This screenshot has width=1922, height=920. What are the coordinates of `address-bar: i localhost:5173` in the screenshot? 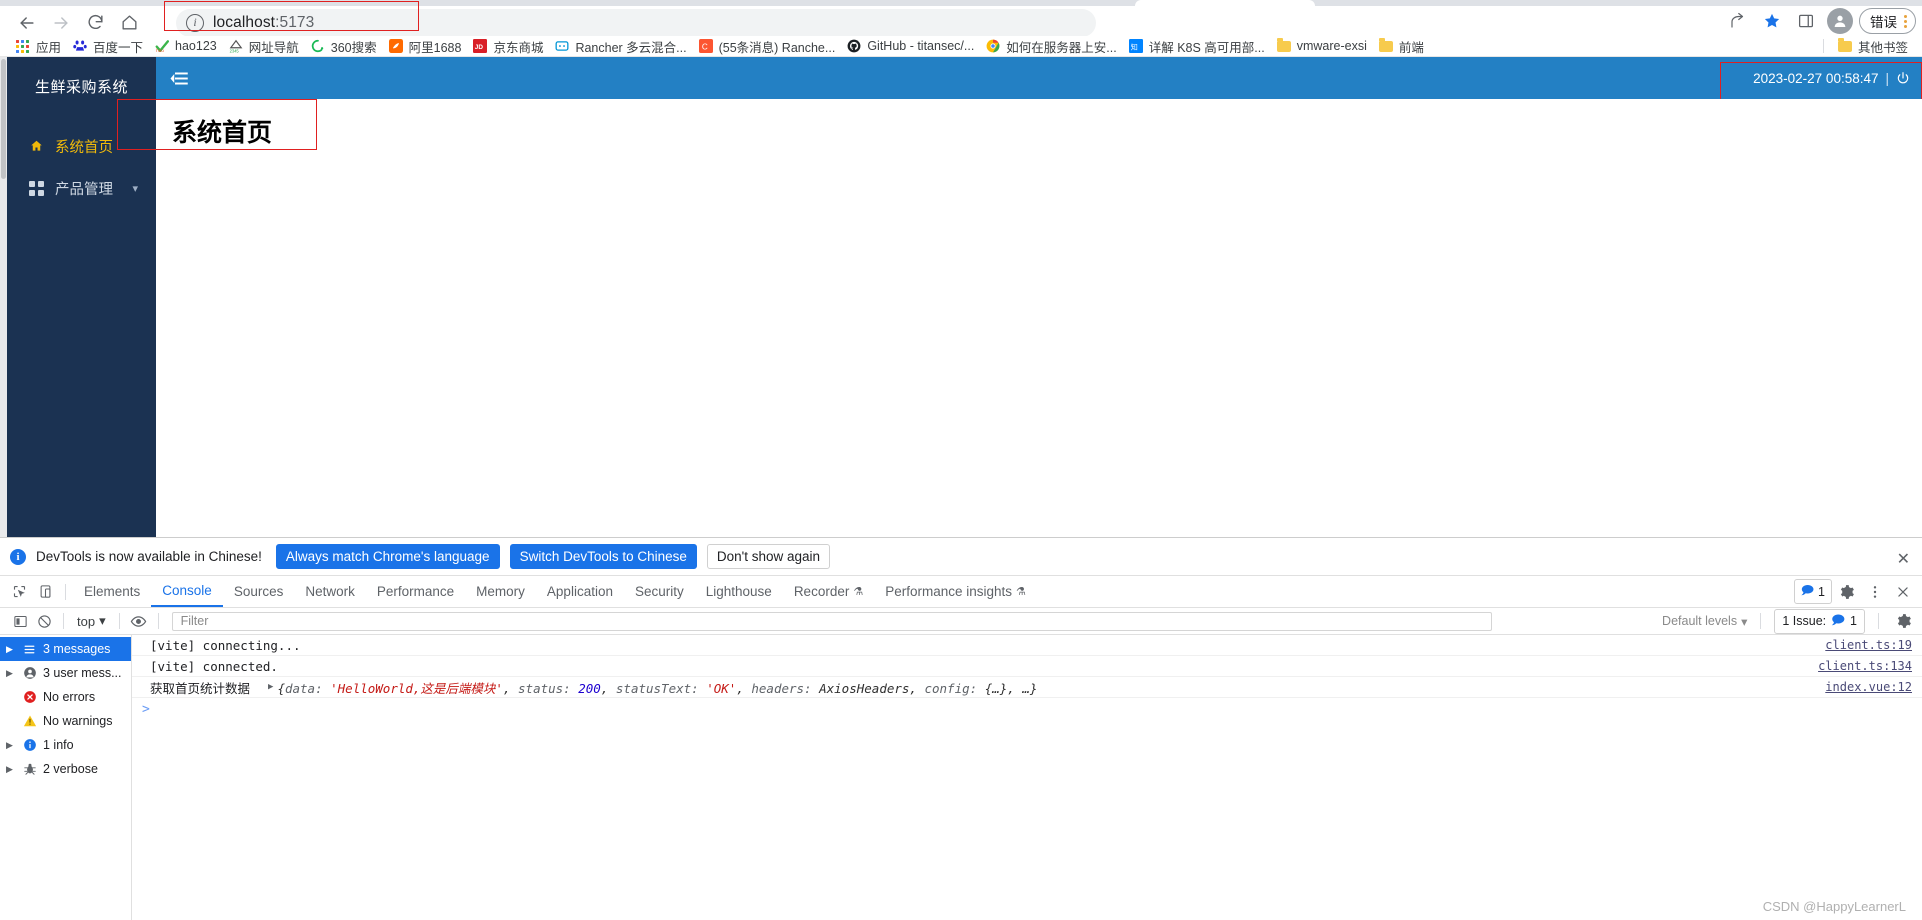 It's located at (636, 22).